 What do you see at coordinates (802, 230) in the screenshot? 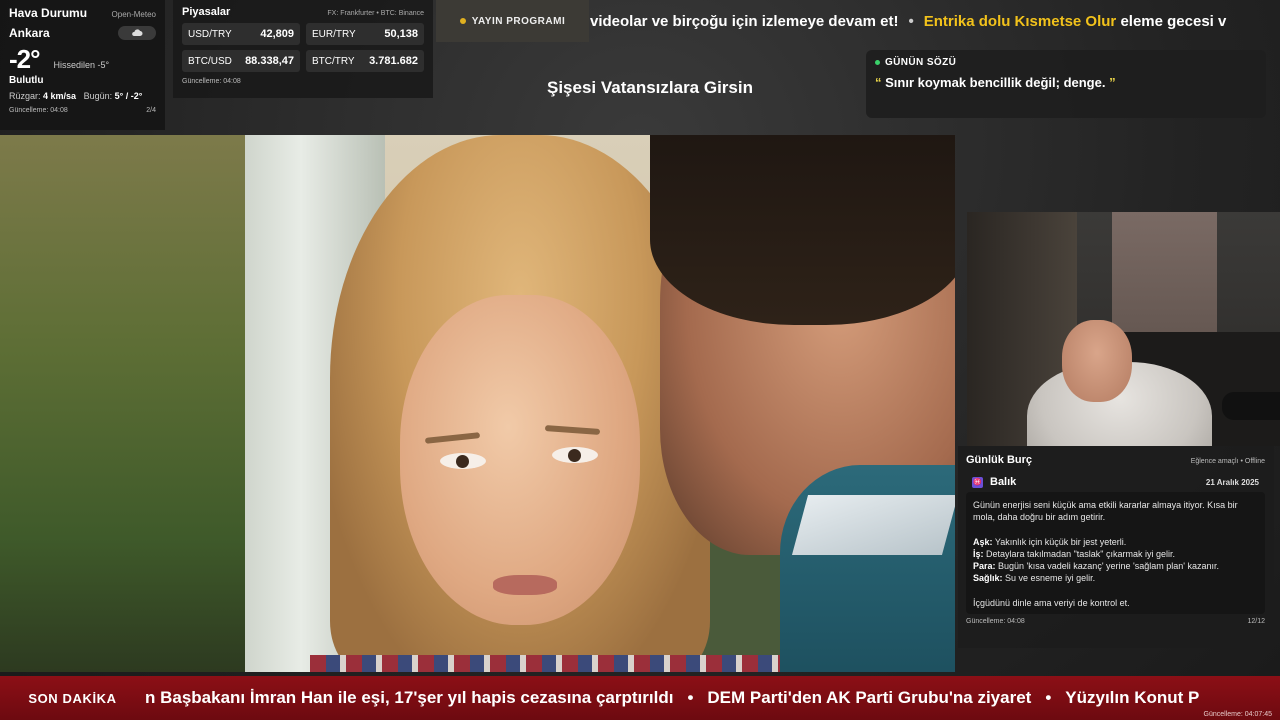
I see `man-hair` at bounding box center [802, 230].